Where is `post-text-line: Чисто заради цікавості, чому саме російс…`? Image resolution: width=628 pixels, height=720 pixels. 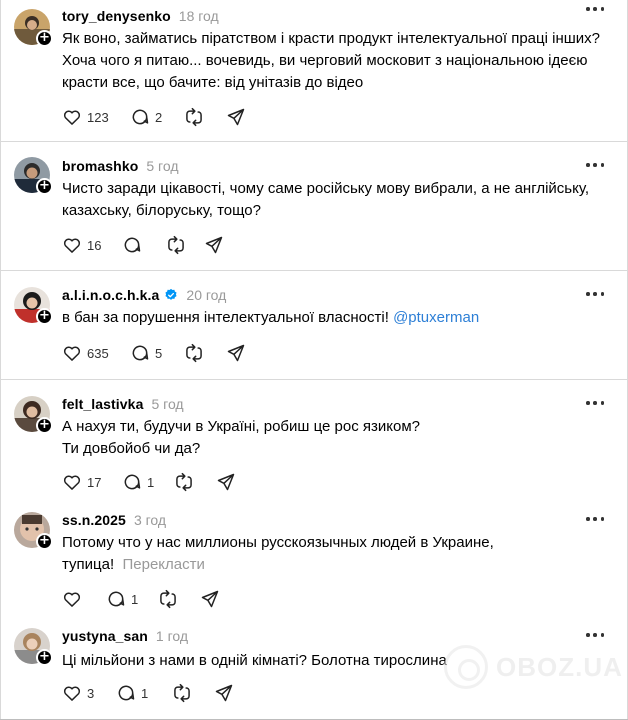
post-text-line: Чисто заради цікавості, чому саме російс… is located at coordinates (326, 188).